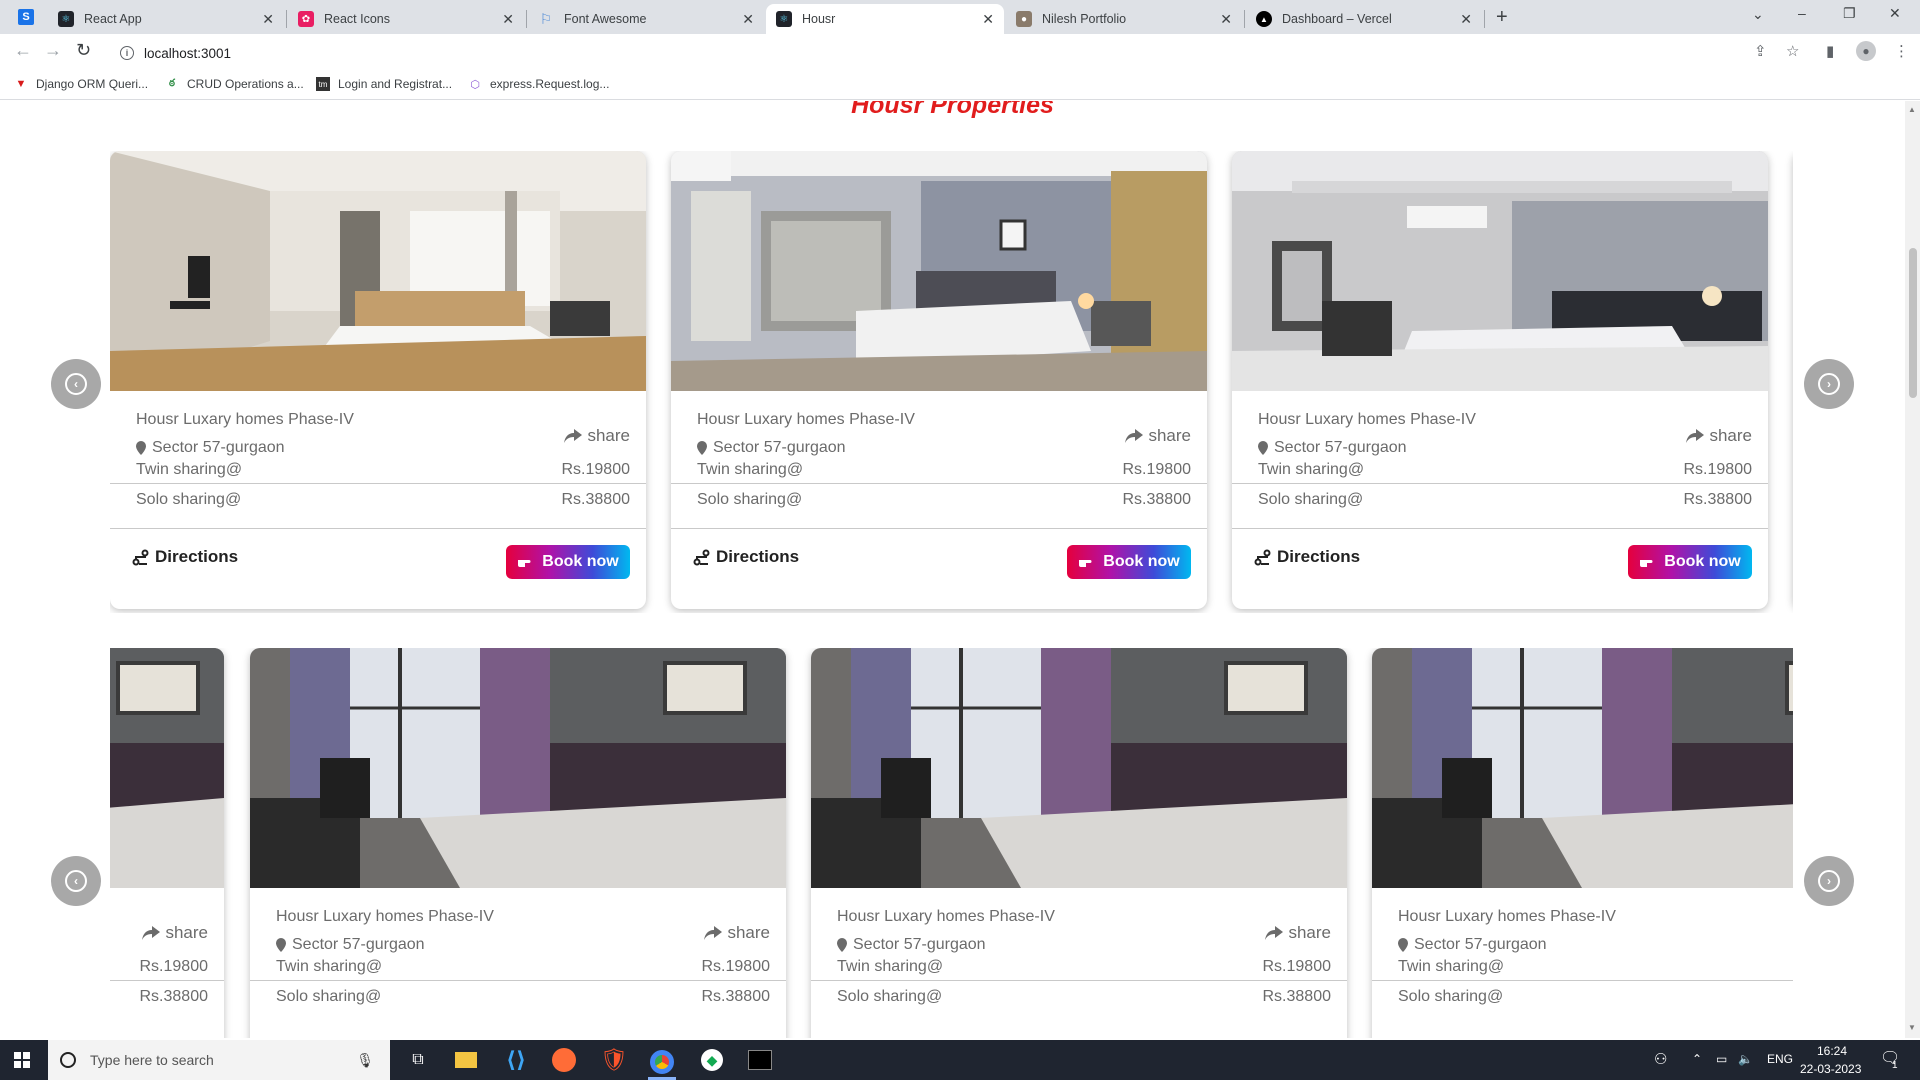 This screenshot has height=1080, width=1920. I want to click on scroll-thumb, so click(1913, 323).